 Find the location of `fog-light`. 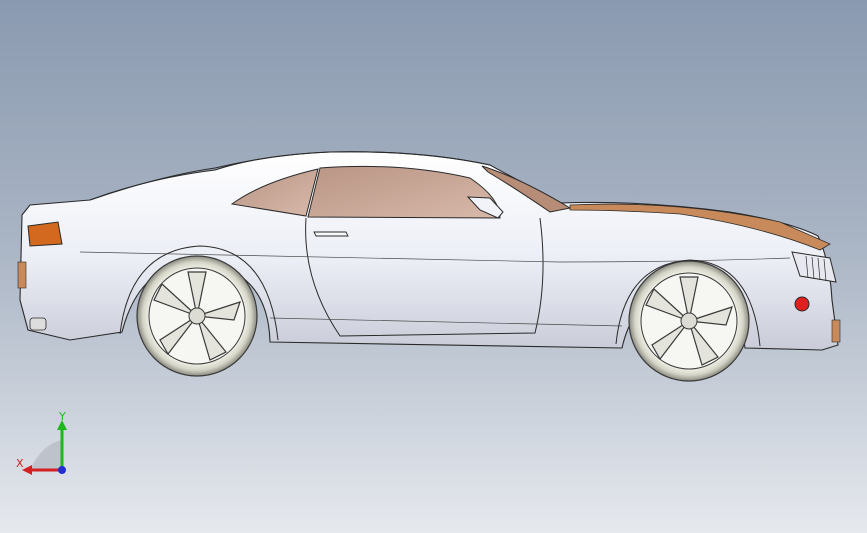

fog-light is located at coordinates (802, 304).